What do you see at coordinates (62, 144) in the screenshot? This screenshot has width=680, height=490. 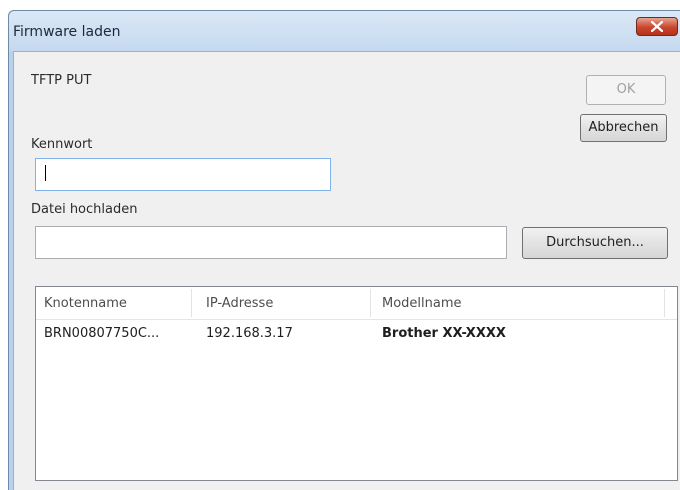 I see `password-label: Kennwort` at bounding box center [62, 144].